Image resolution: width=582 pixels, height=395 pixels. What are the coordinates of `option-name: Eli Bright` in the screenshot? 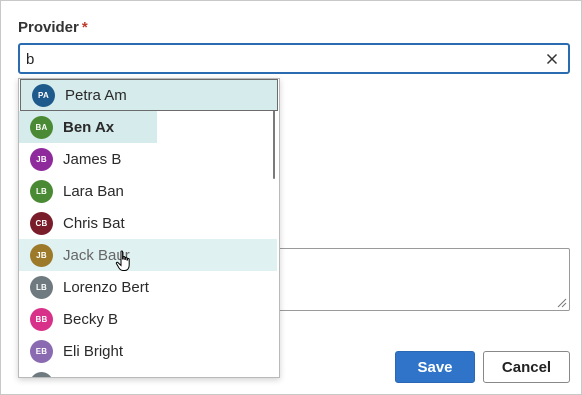 It's located at (93, 351).